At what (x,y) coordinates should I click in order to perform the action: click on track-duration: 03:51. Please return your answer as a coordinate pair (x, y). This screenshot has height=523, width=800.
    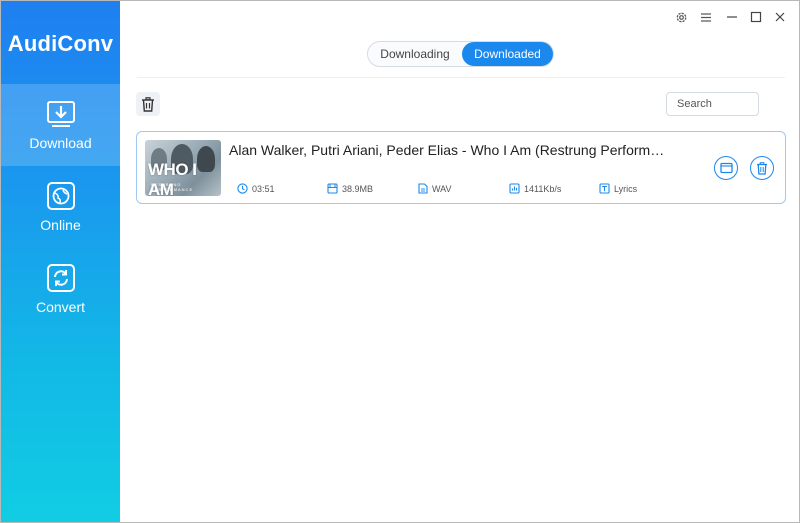
    Looking at the image, I should click on (256, 188).